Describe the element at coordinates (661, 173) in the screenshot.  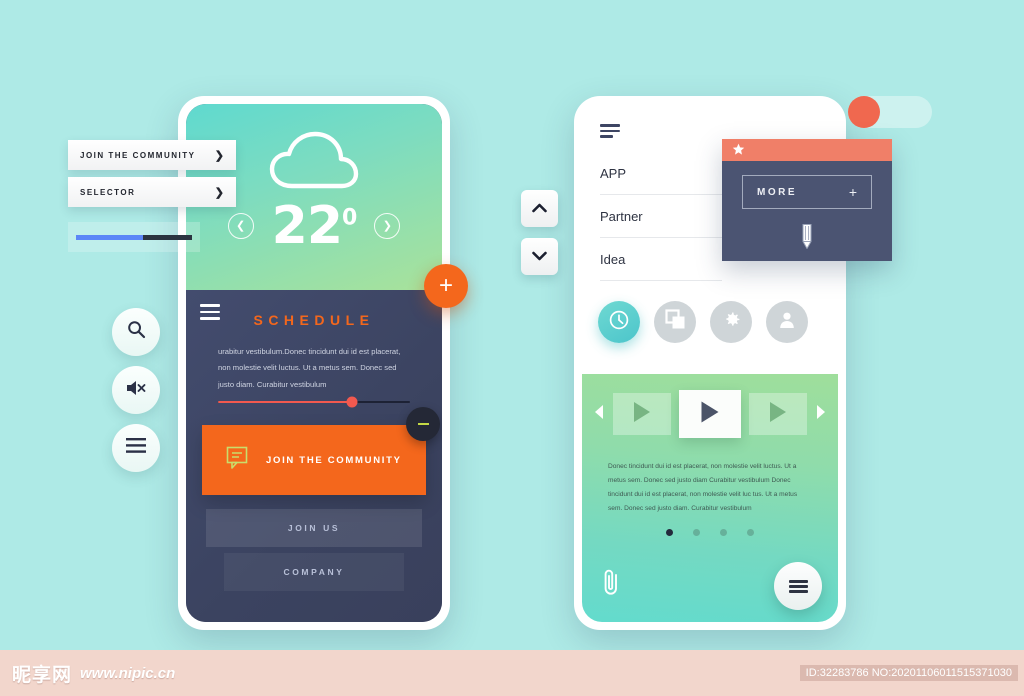
I see `menu-item-app: APP` at that location.